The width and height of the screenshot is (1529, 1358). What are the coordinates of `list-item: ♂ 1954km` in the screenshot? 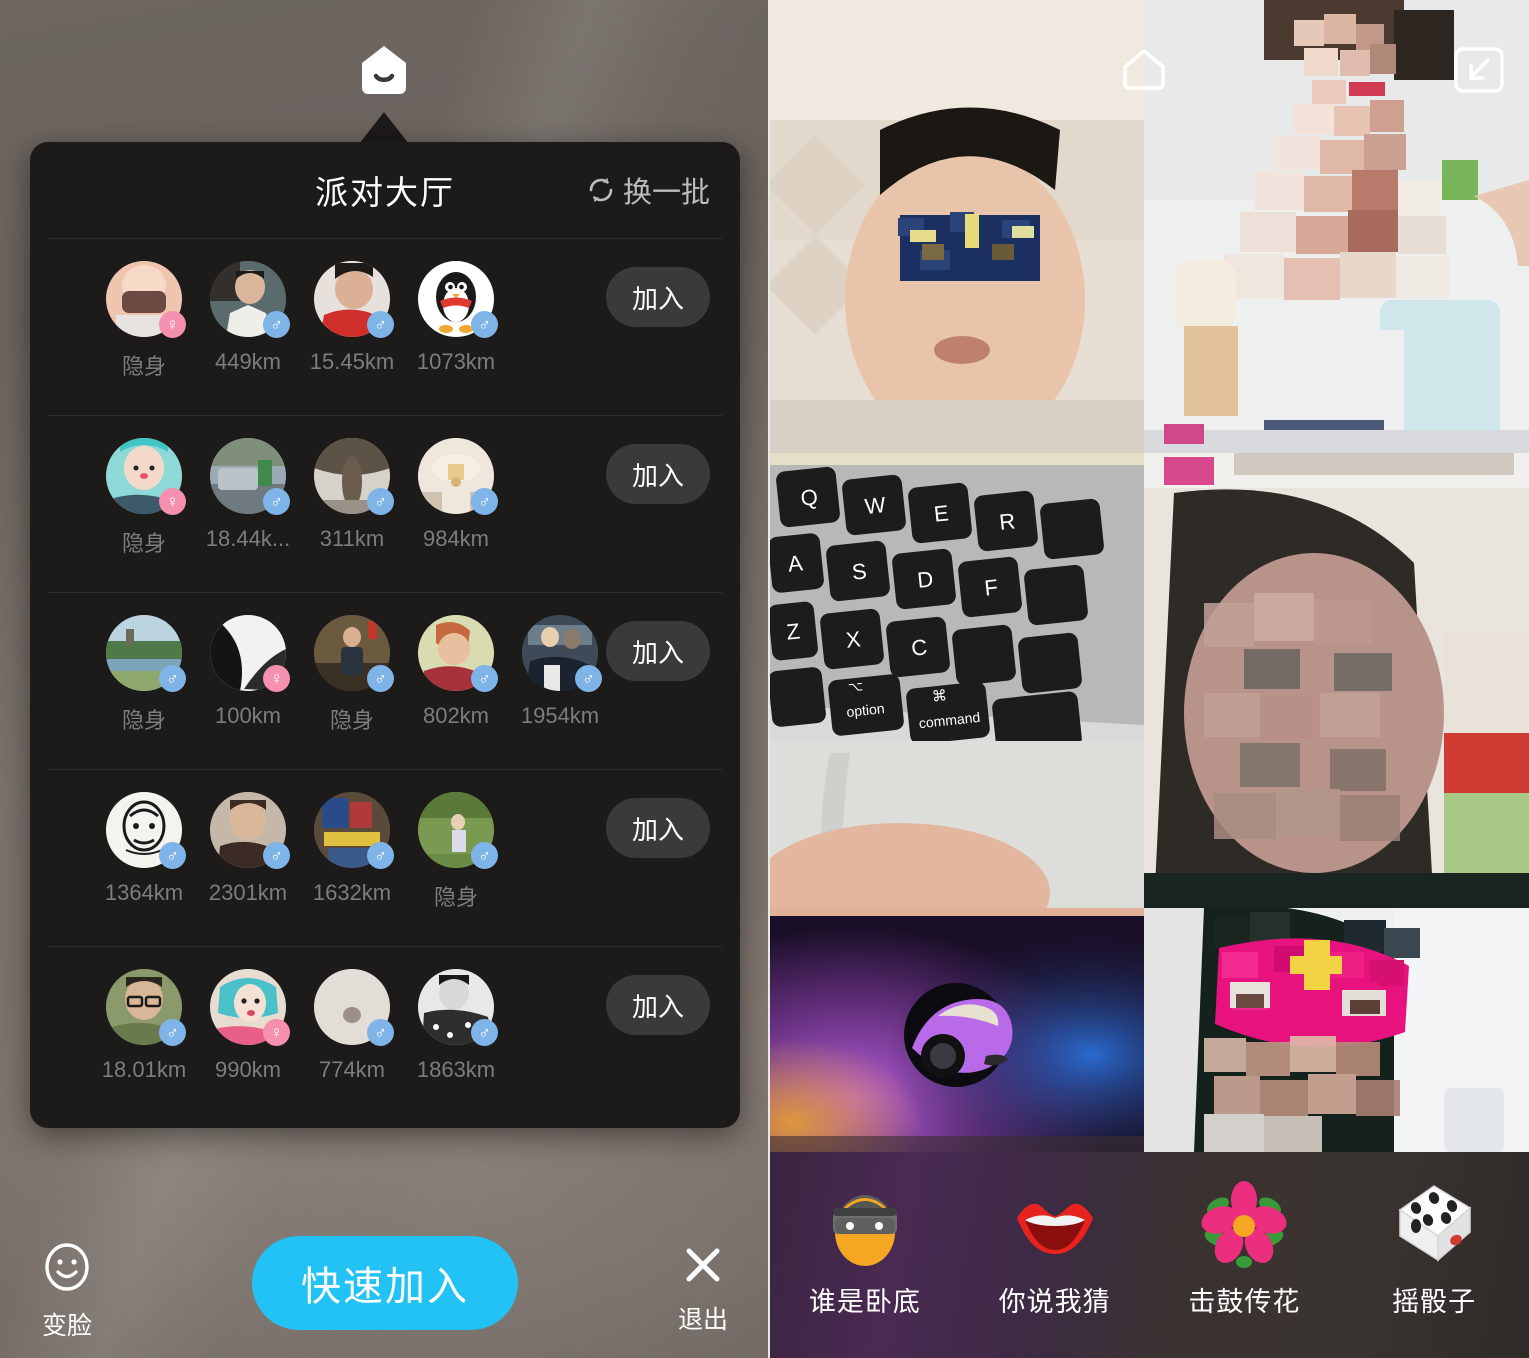 It's located at (560, 672).